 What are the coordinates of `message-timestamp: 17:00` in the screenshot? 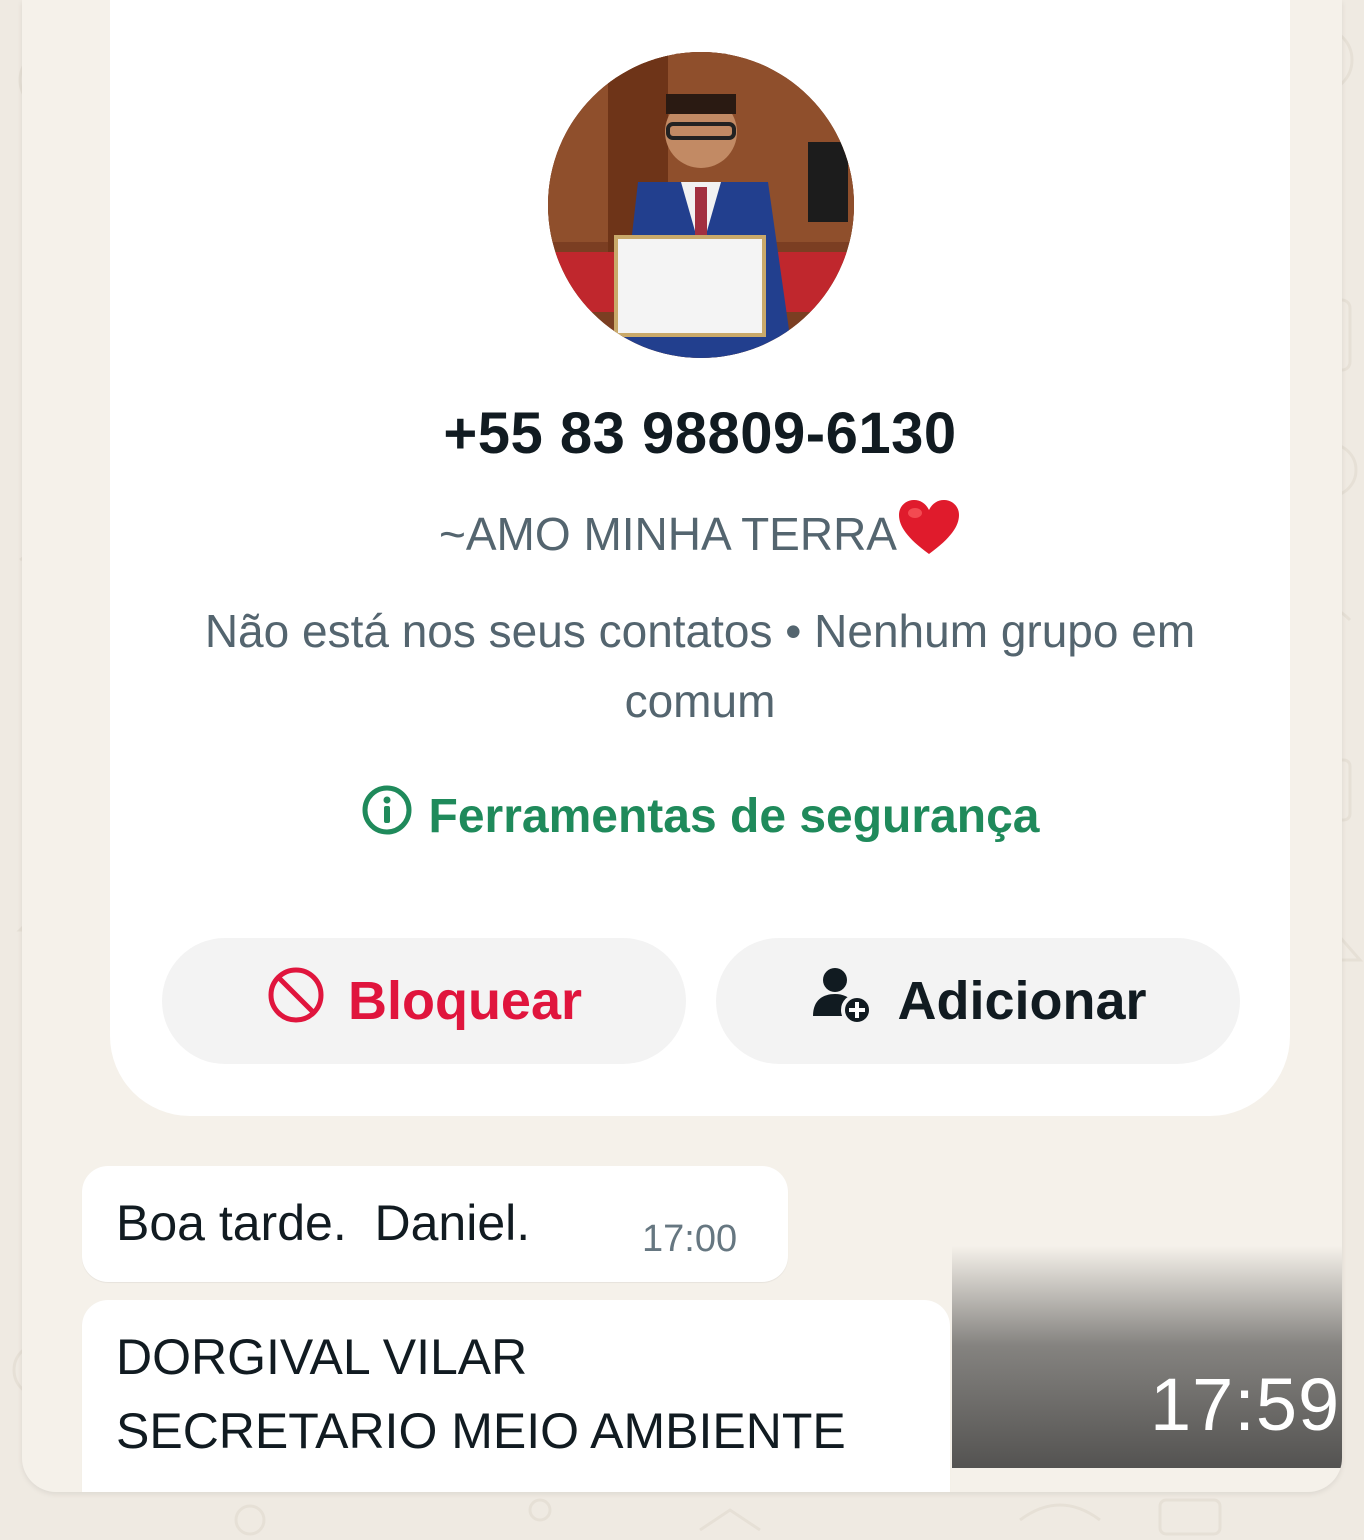 It's located at (690, 1239).